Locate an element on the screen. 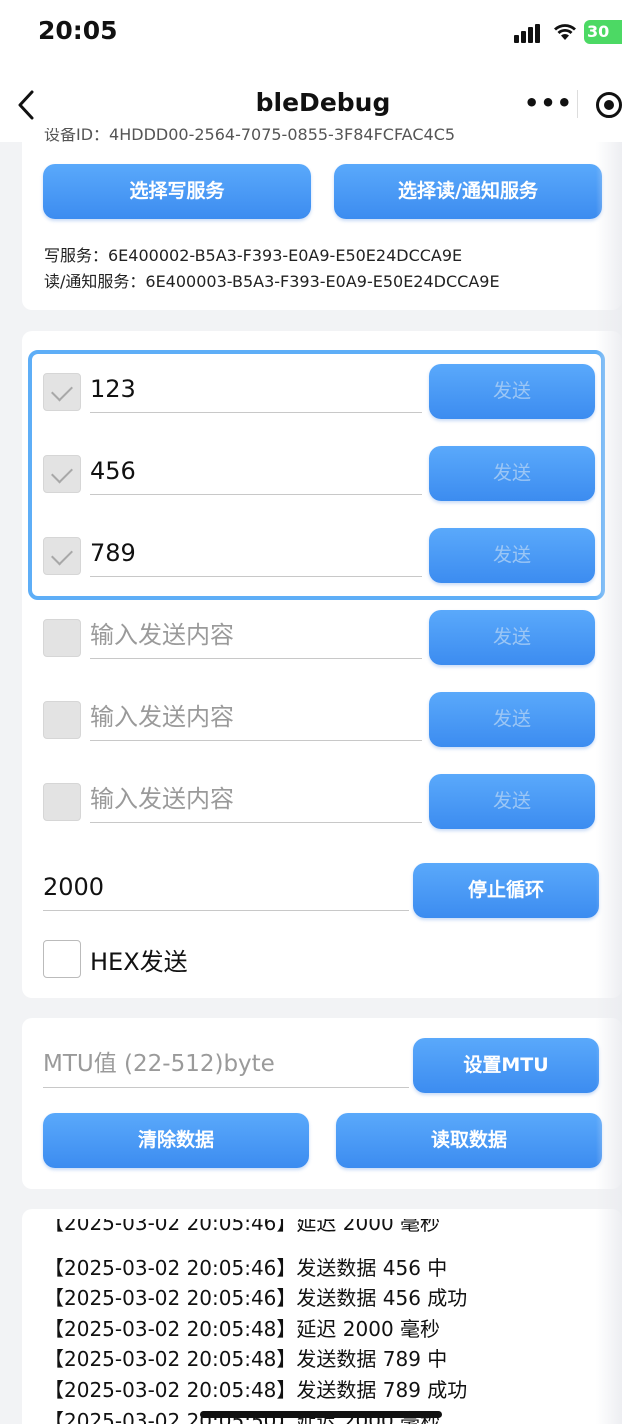  select-read-service-button: 选择读/通知服务 is located at coordinates (468, 191).